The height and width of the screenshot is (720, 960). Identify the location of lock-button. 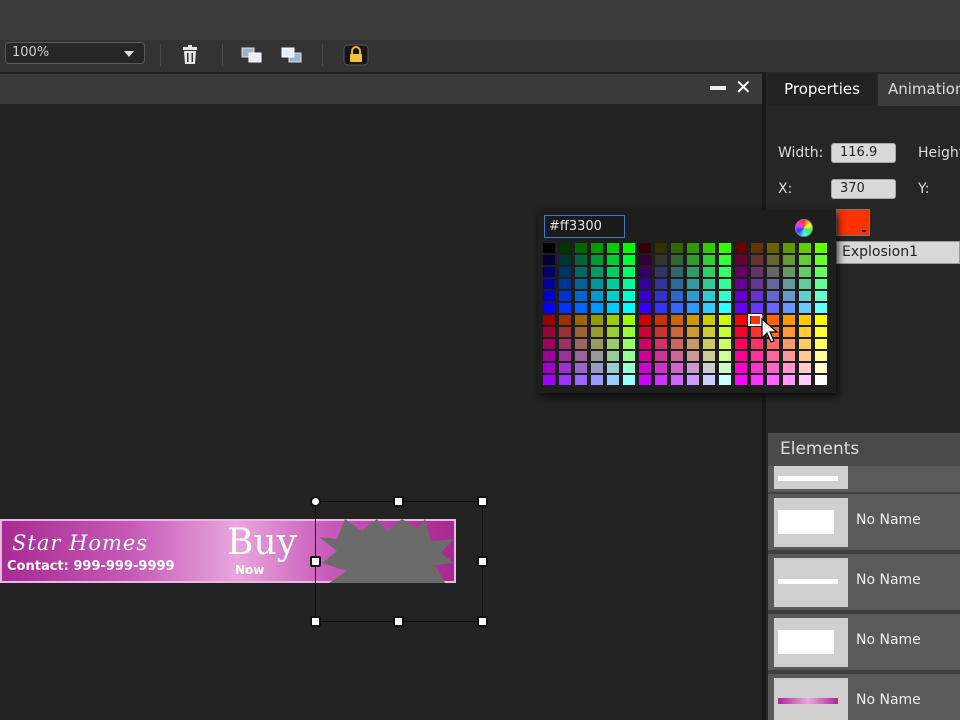
(356, 55).